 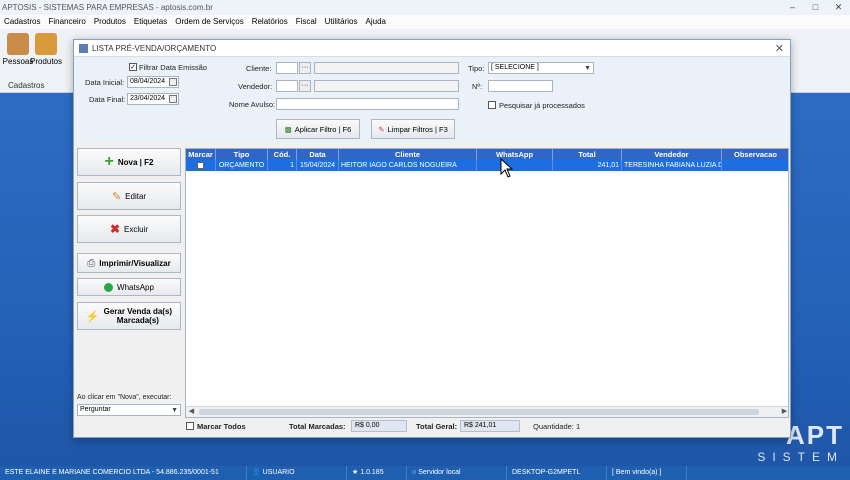 What do you see at coordinates (305, 68) in the screenshot?
I see `client-search-button: ···` at bounding box center [305, 68].